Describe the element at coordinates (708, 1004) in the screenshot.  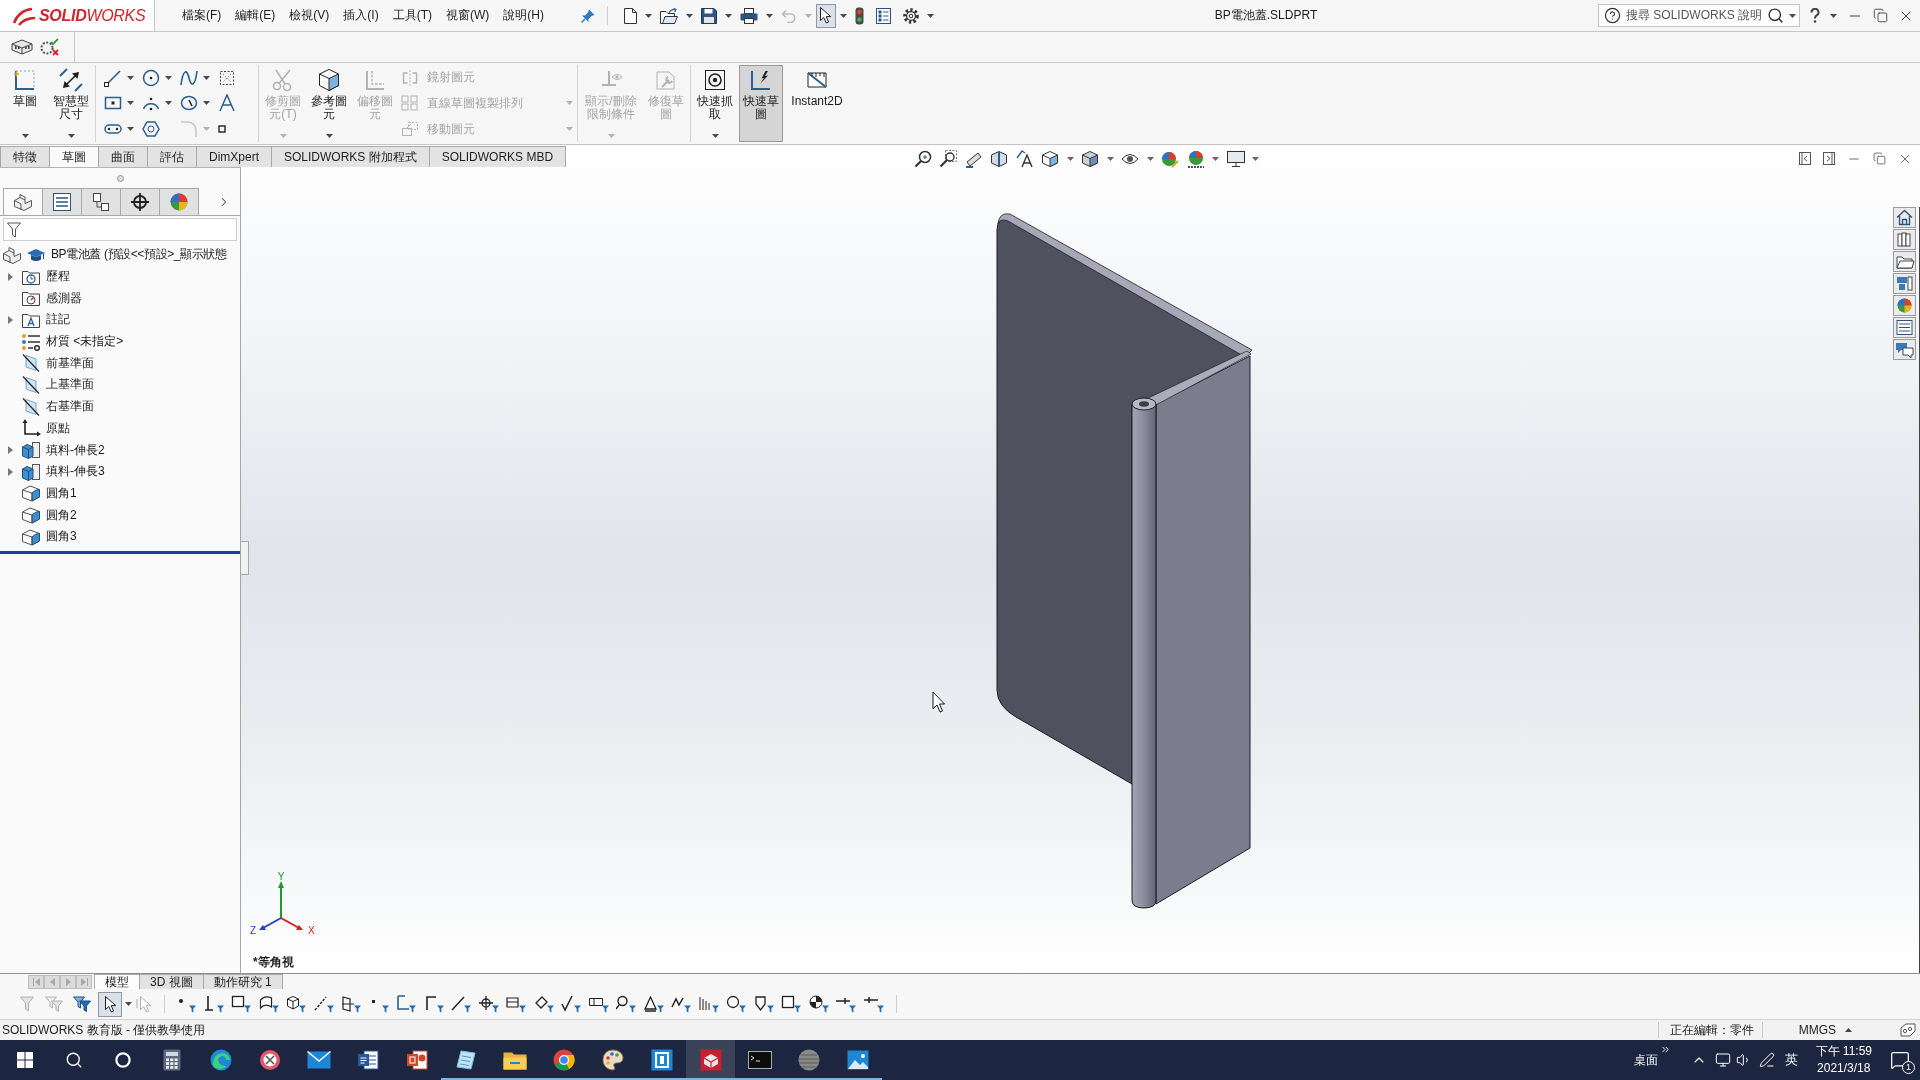
I see `hatch-filter-icon` at that location.